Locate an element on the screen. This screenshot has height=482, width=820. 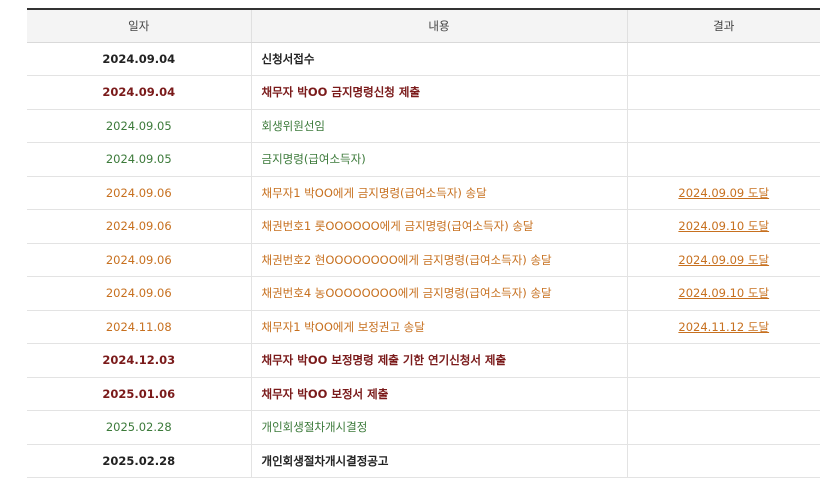
row-content: 채무자 박OO 금지명령신청 제출 is located at coordinates (438, 92).